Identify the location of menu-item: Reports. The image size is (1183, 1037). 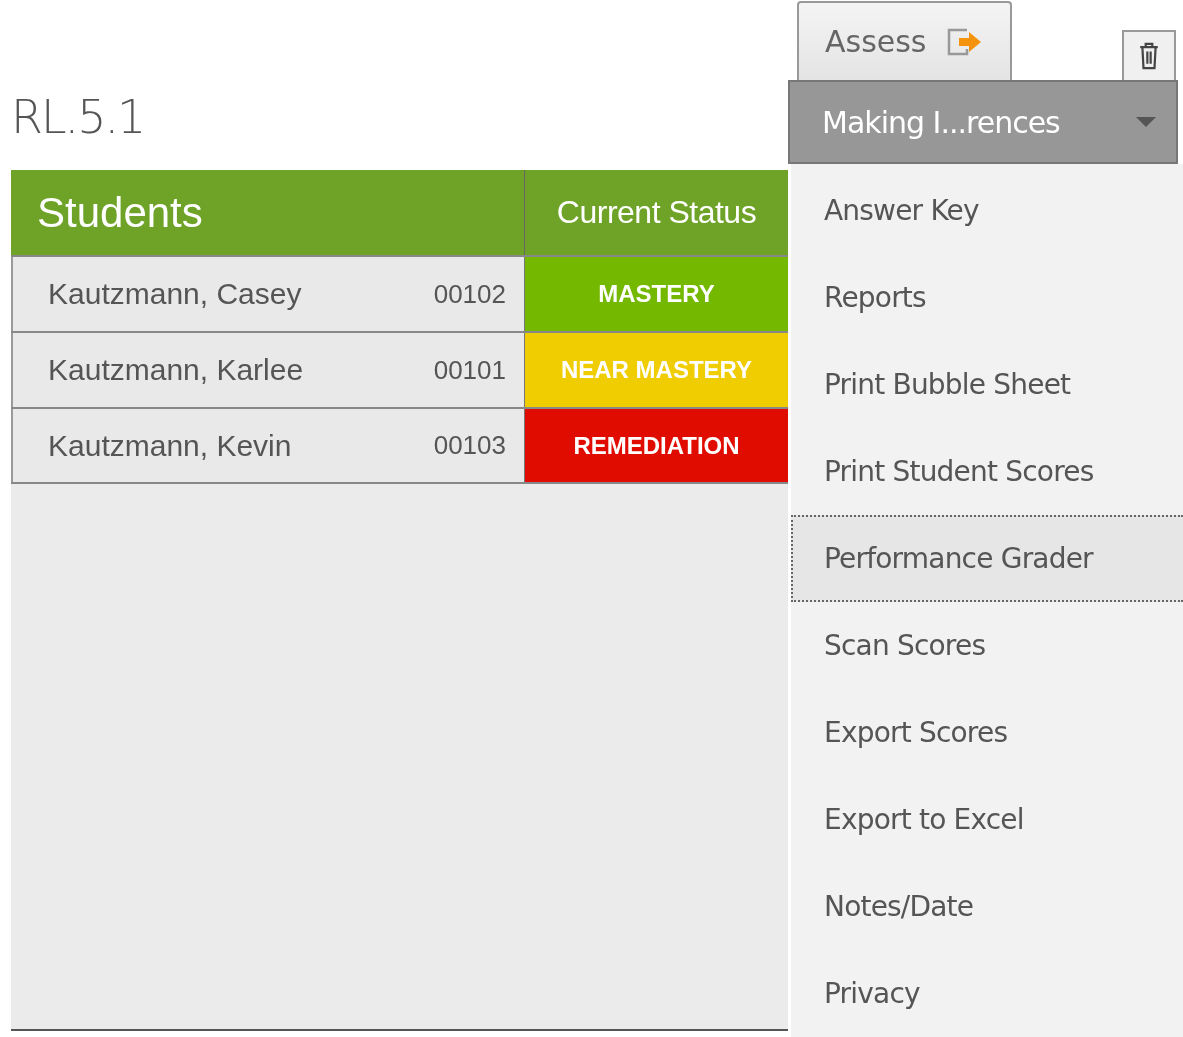
(987, 297).